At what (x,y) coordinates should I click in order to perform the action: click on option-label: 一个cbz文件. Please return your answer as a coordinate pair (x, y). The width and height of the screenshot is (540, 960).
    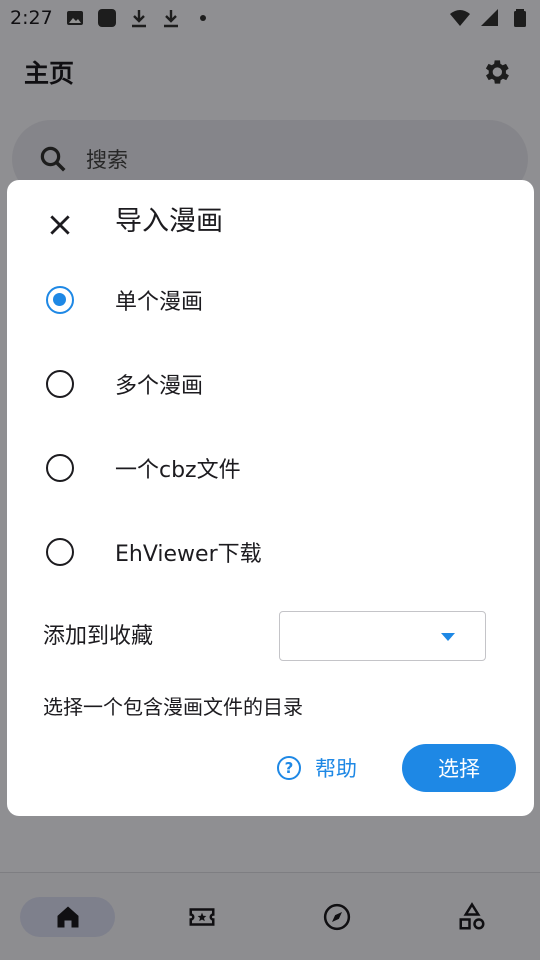
    Looking at the image, I should click on (178, 470).